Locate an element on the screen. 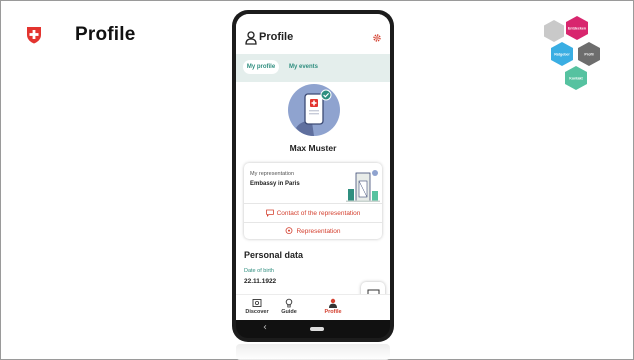 This screenshot has height=360, width=634. nav-guide-label: Guide is located at coordinates (289, 312).